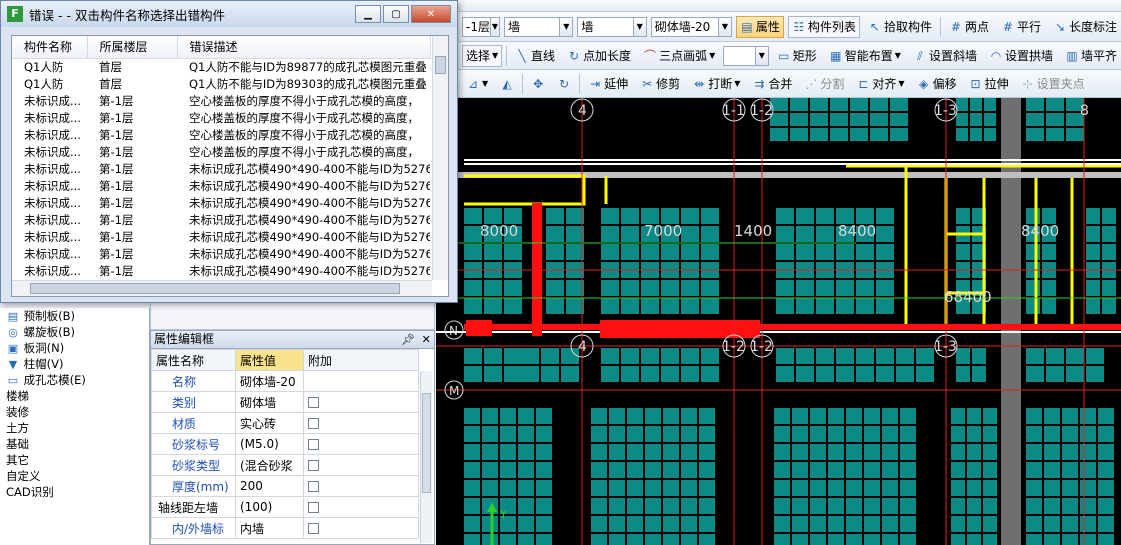 This screenshot has width=1121, height=545. What do you see at coordinates (74, 364) in the screenshot?
I see `tree-item-column-cap: ▼ 柱帽(V)` at bounding box center [74, 364].